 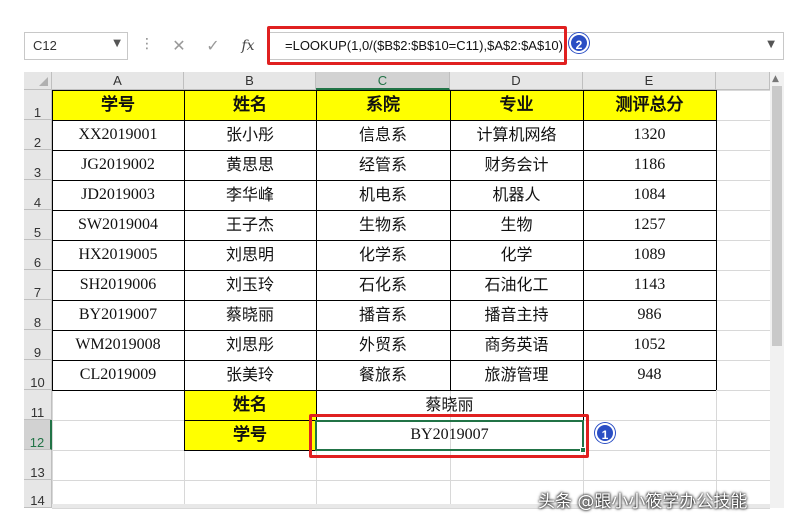 I want to click on scroll-thumb, so click(x=777, y=216).